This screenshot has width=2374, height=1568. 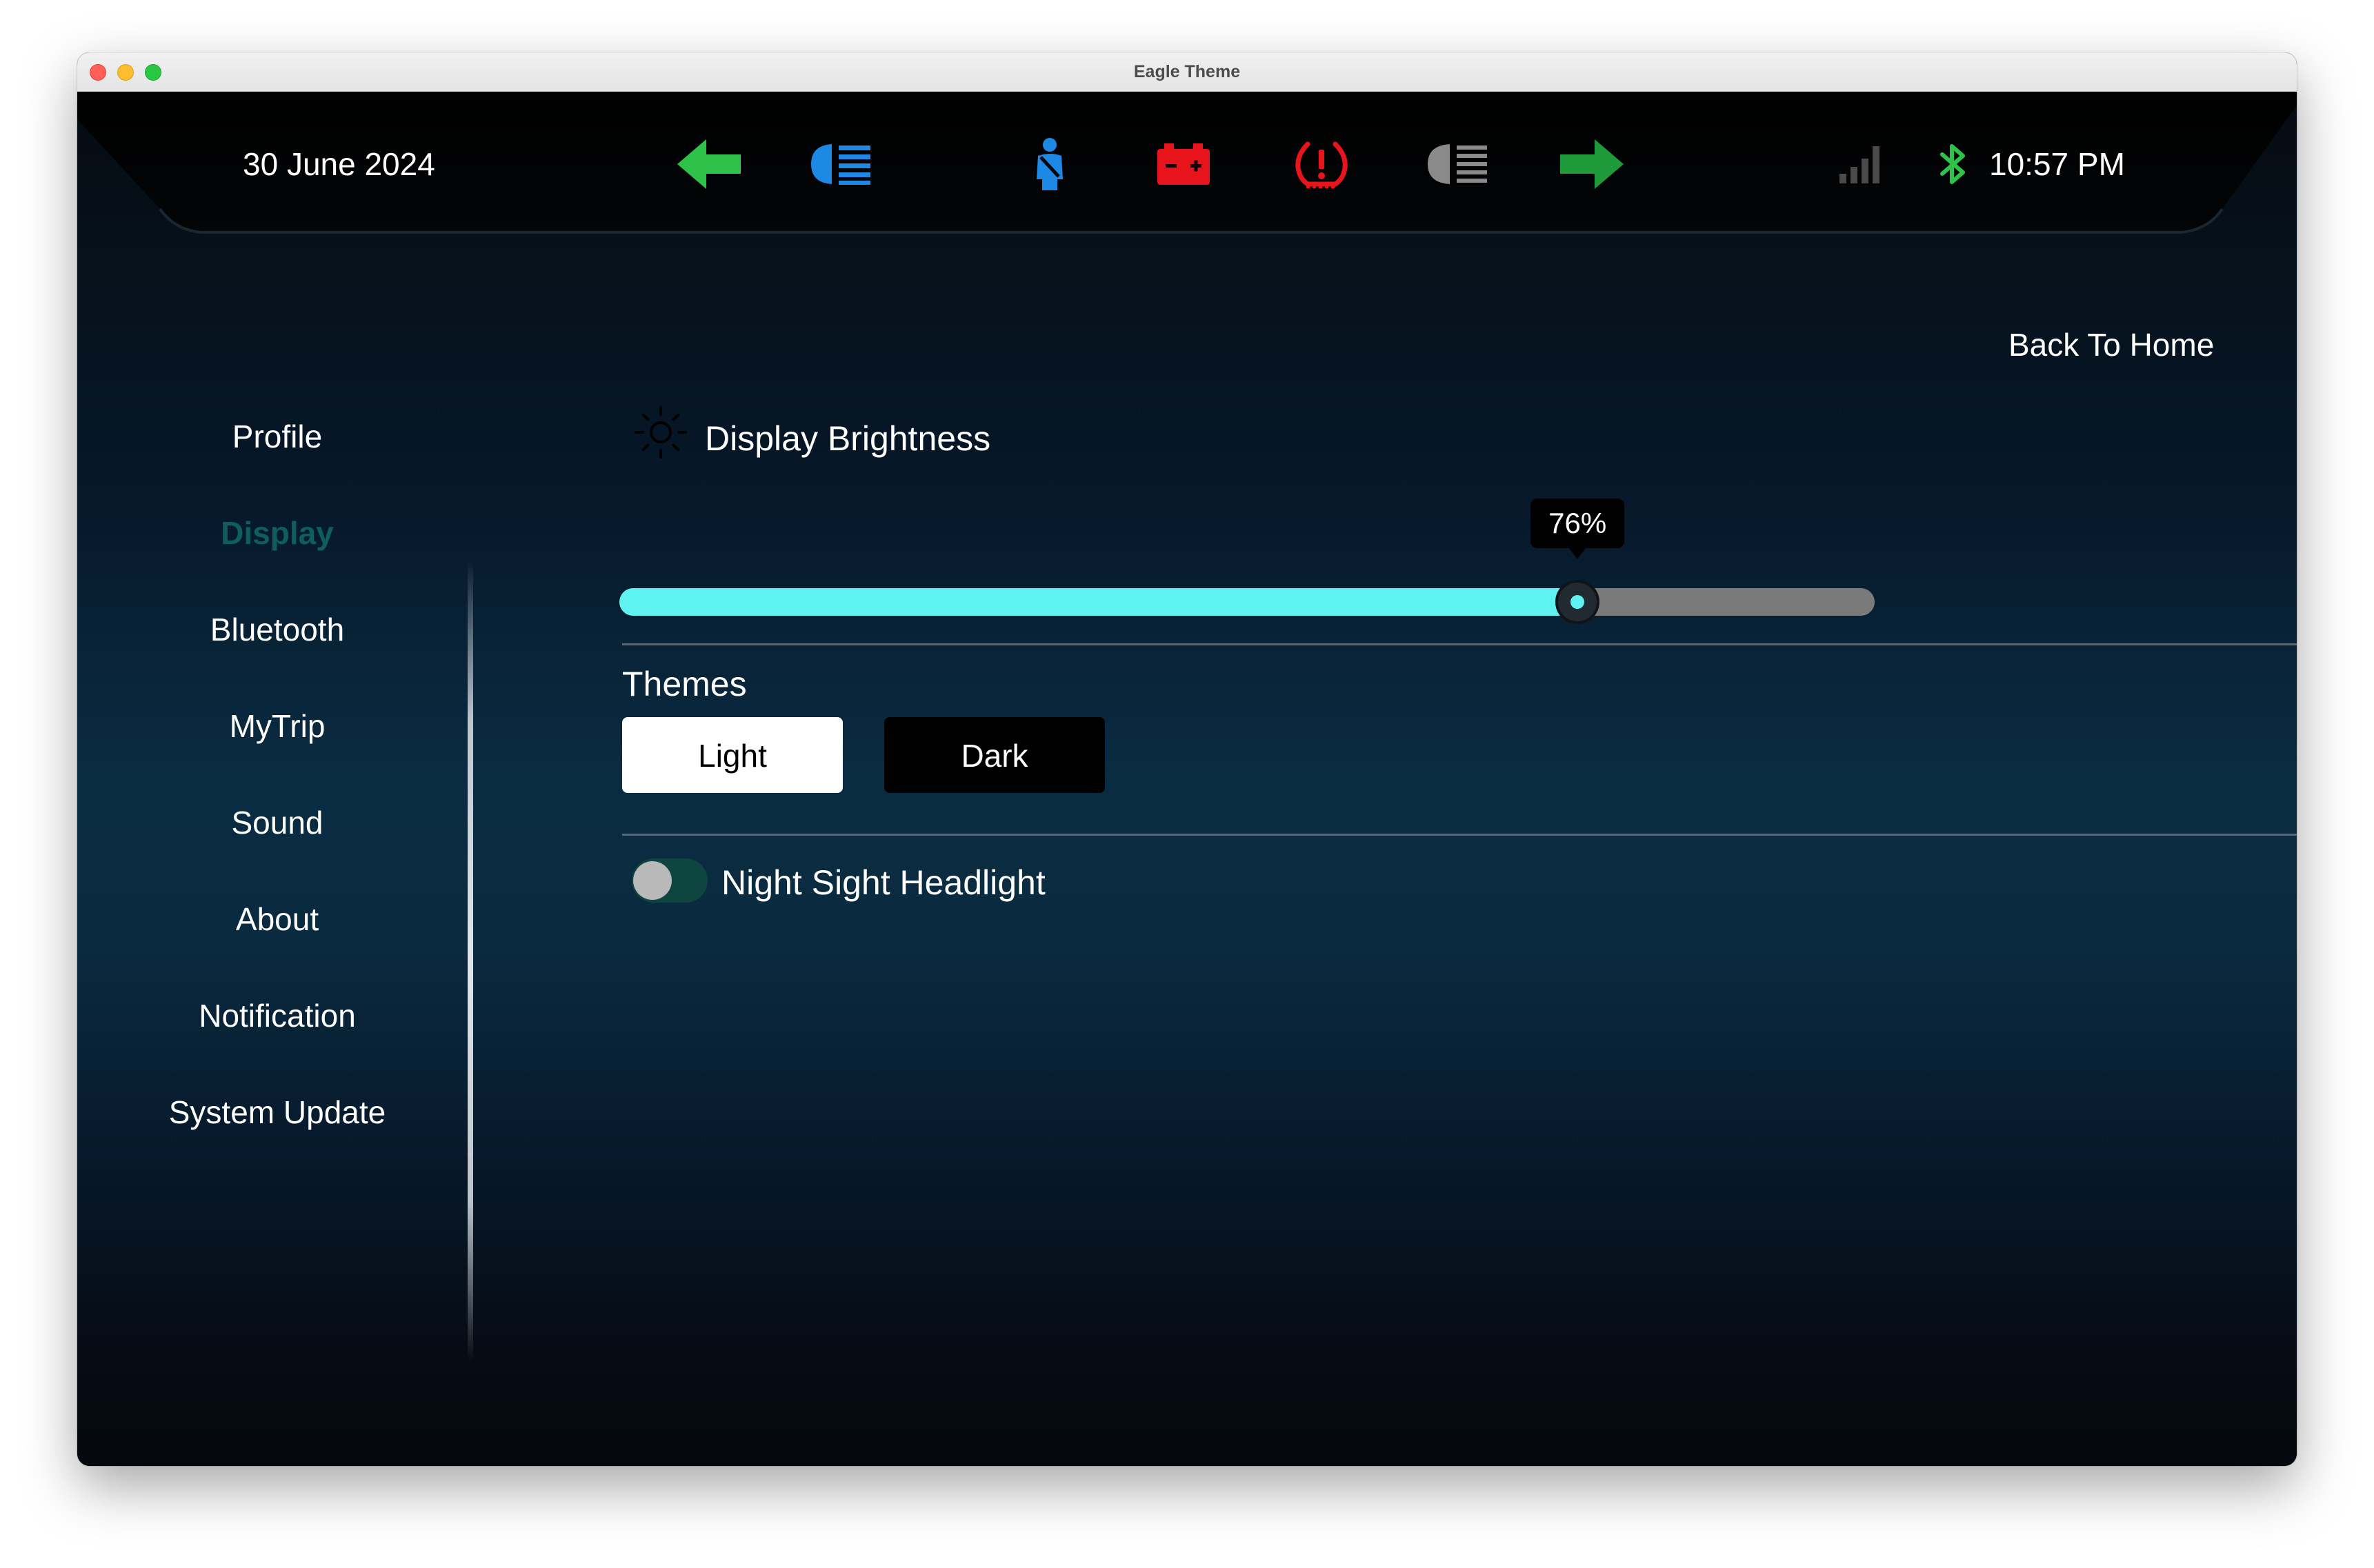 I want to click on sidebar-item-bluetooth: Bluetooth, so click(x=277, y=629).